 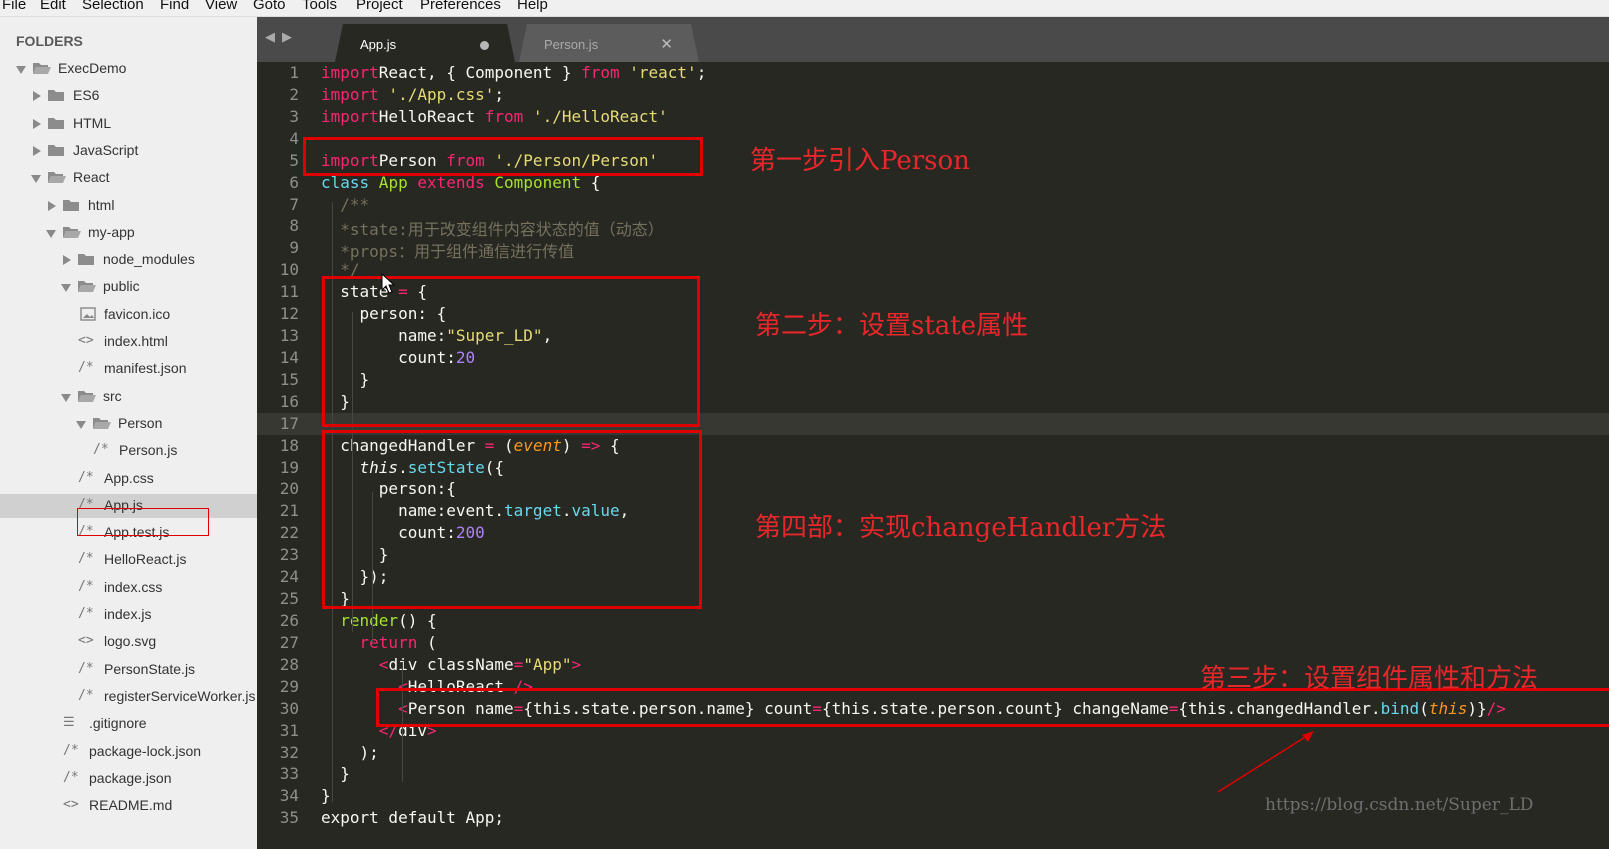 I want to click on code-line: 33 }, so click(x=933, y=774).